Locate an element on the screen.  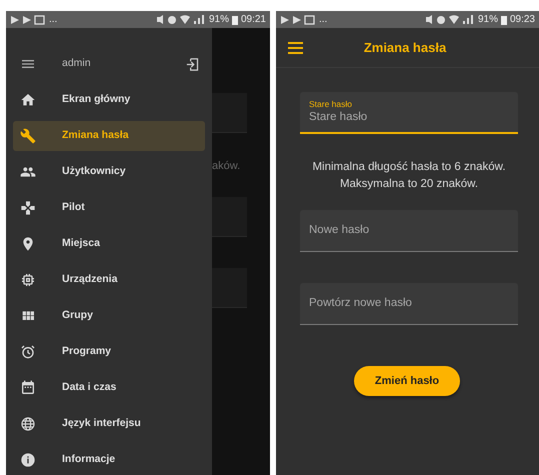
hint-text: Minimalna długość hasła to 6 znaków. Maksymalna to 20 znaków. is located at coordinates (409, 176).